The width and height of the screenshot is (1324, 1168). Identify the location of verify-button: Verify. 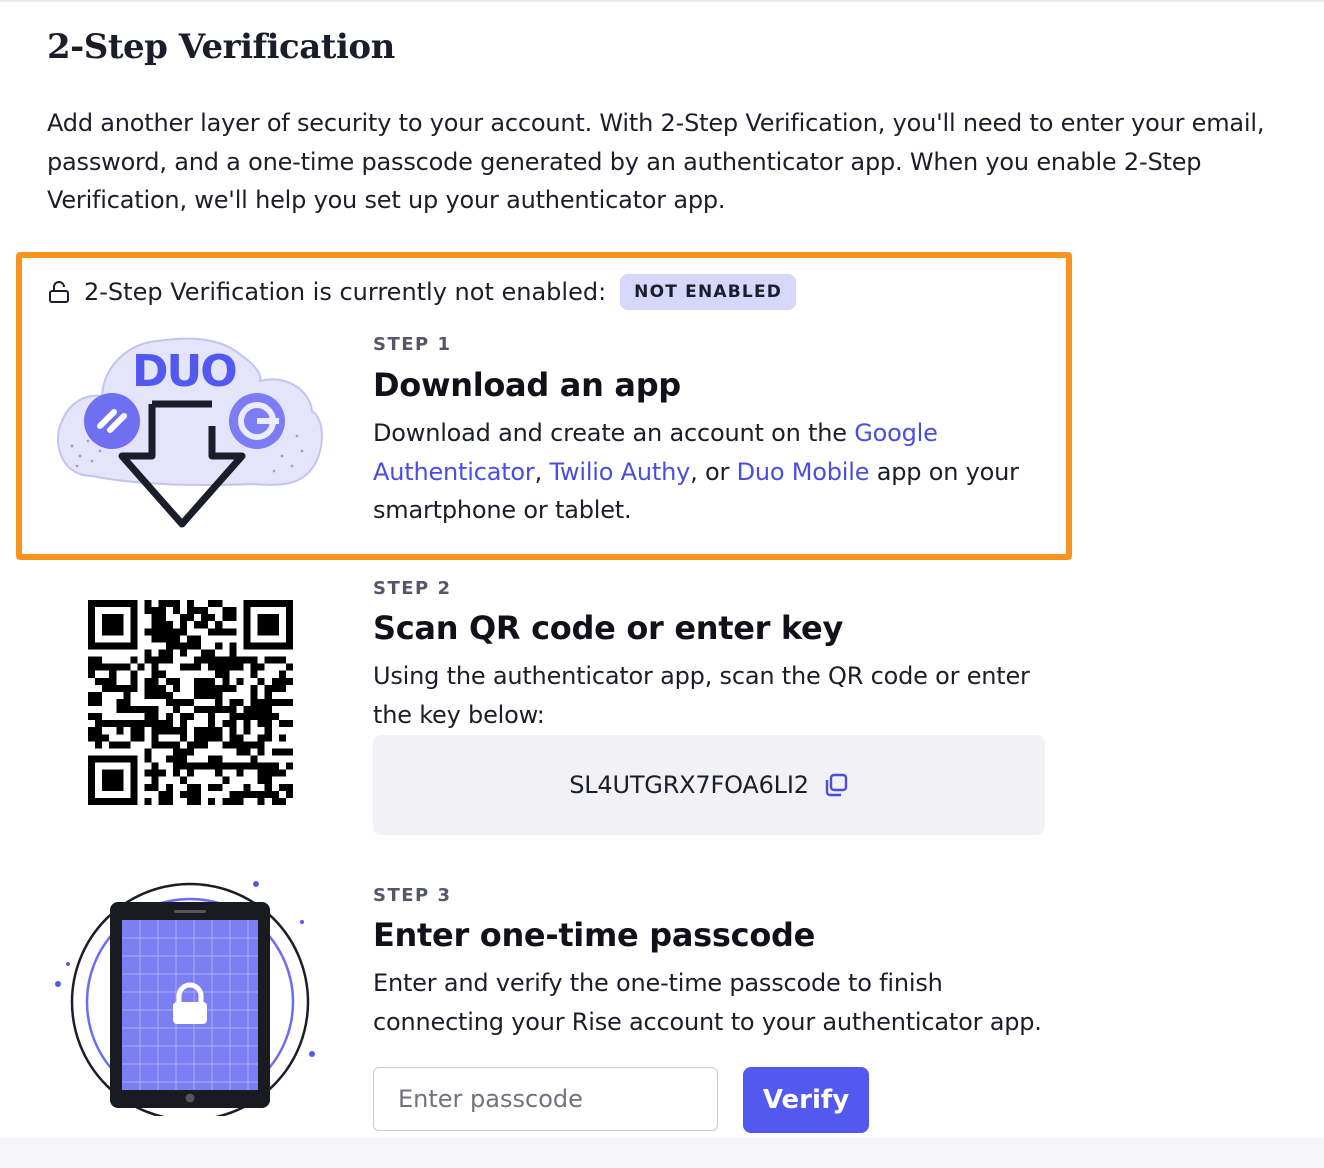
(806, 1100).